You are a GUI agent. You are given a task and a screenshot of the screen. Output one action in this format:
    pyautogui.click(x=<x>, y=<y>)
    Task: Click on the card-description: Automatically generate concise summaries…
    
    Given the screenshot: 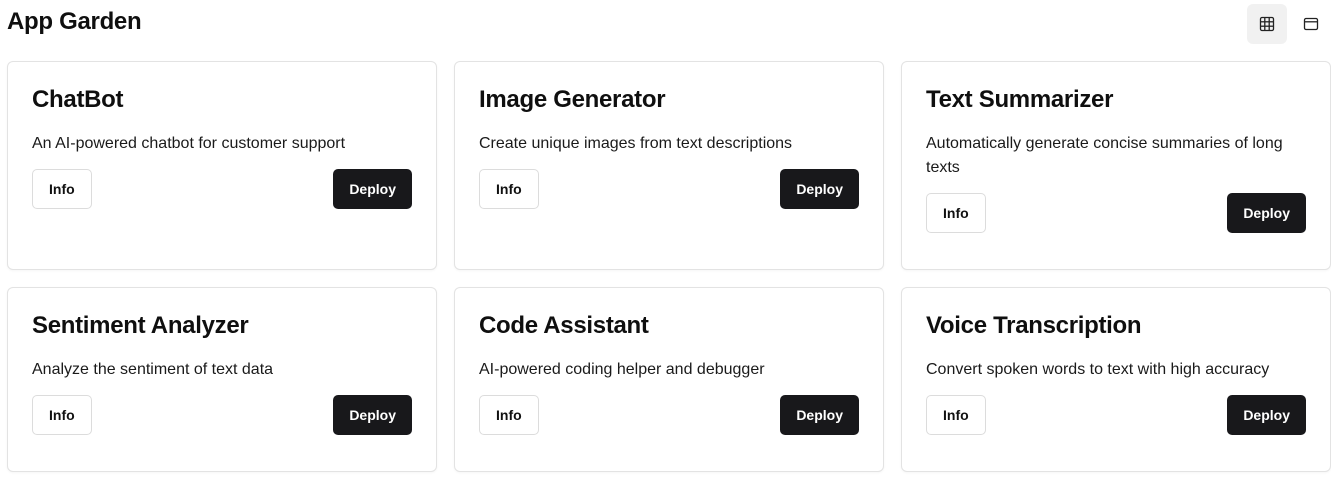 What is the action you would take?
    pyautogui.click(x=1104, y=155)
    